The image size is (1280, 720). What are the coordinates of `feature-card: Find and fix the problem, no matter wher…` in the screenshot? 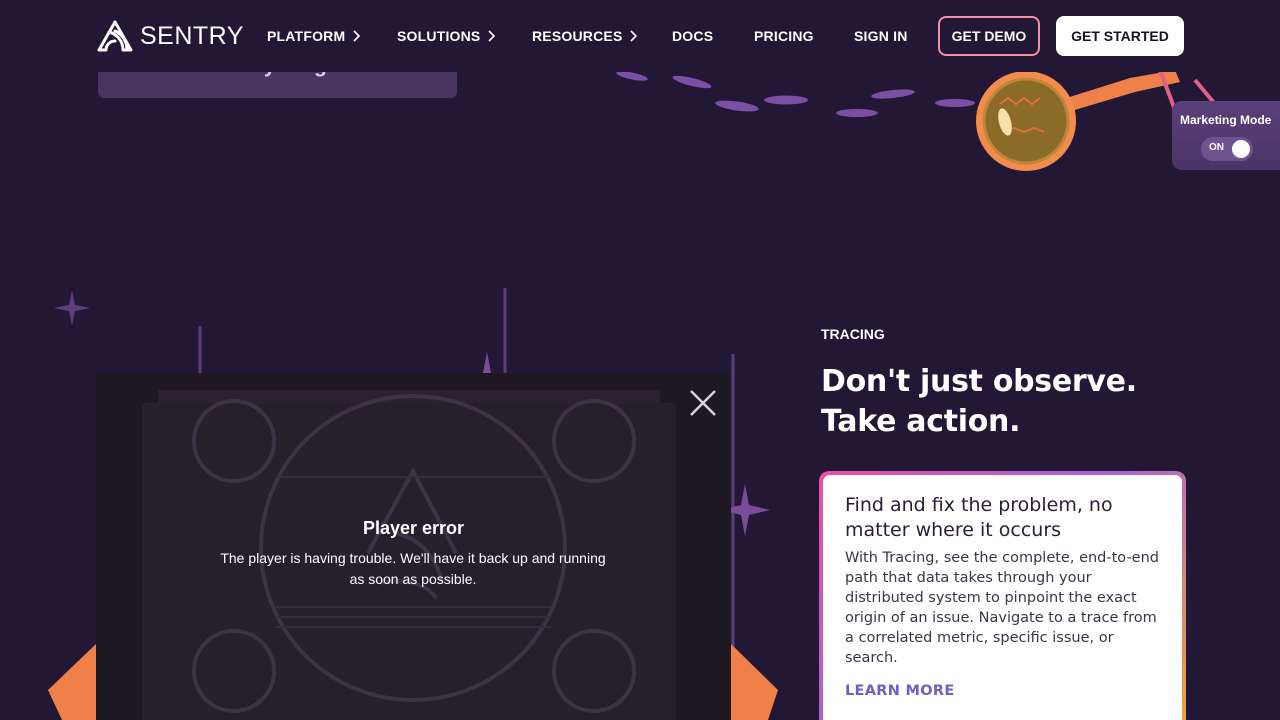 It's located at (1002, 597).